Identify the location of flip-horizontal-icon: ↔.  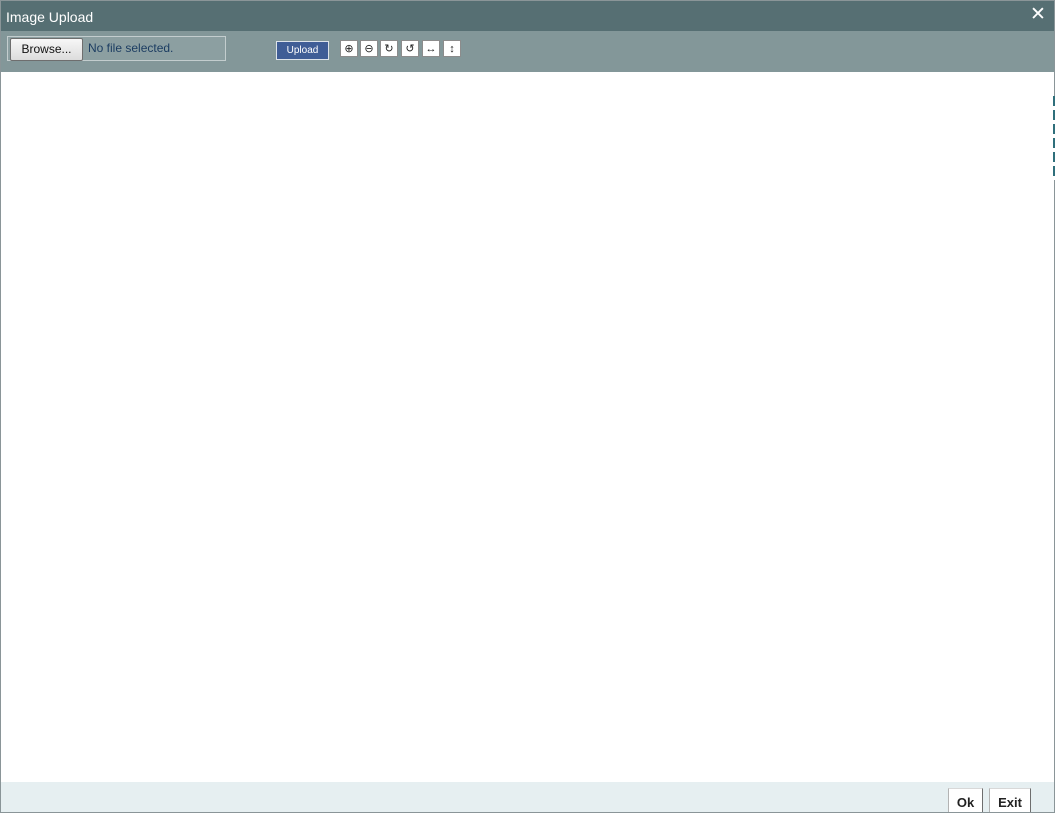
(431, 48).